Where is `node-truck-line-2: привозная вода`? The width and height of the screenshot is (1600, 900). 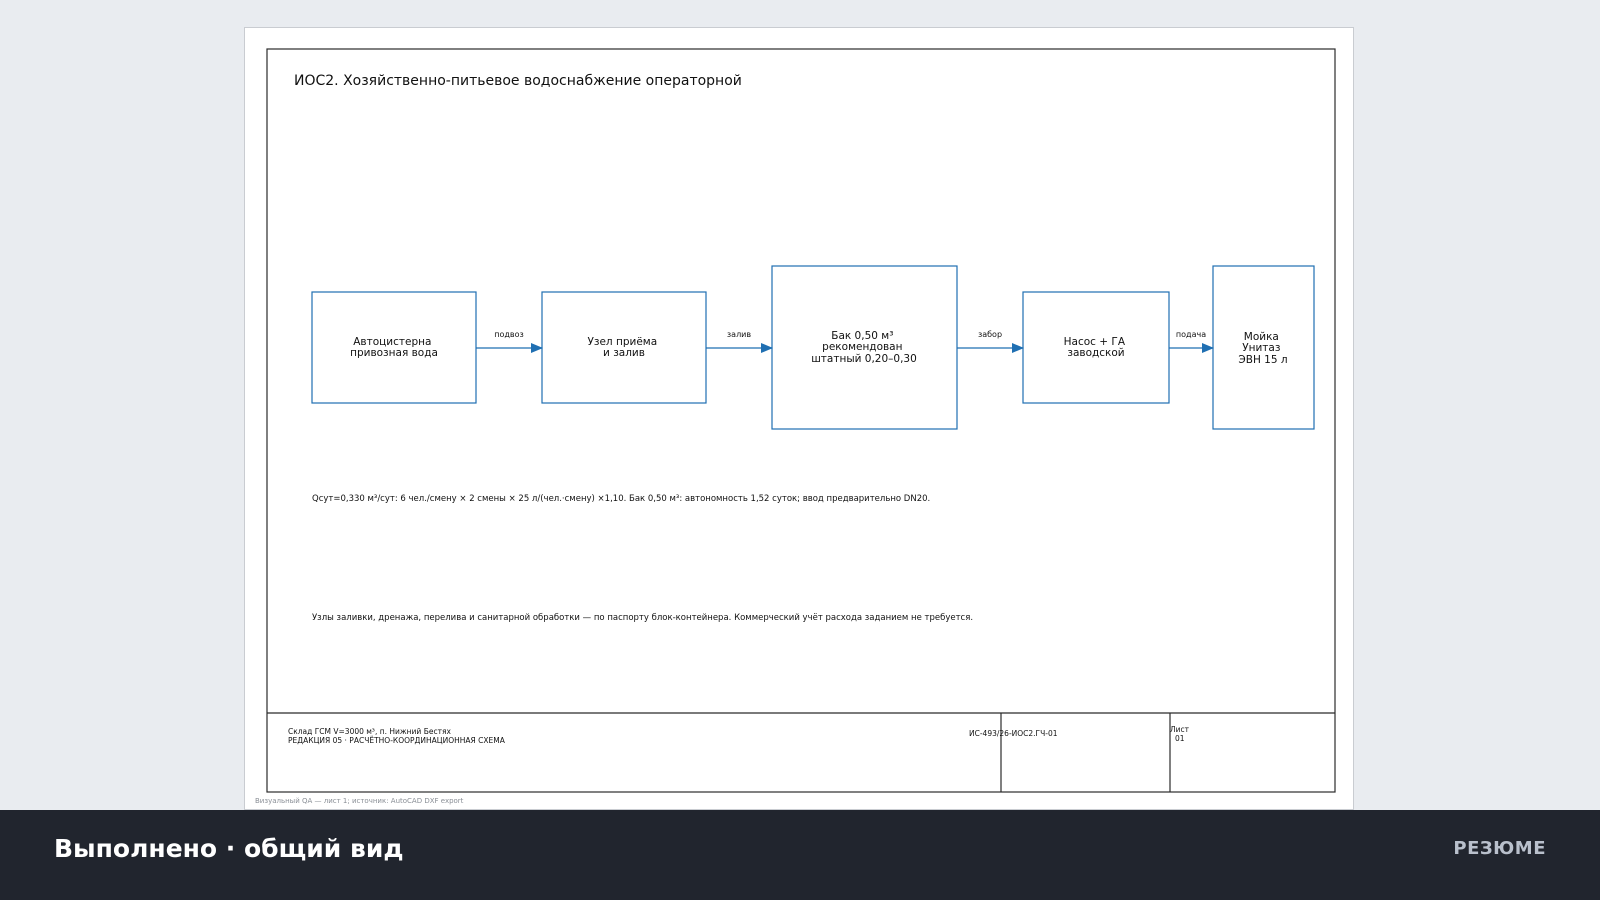
node-truck-line-2: привозная вода is located at coordinates (394, 353).